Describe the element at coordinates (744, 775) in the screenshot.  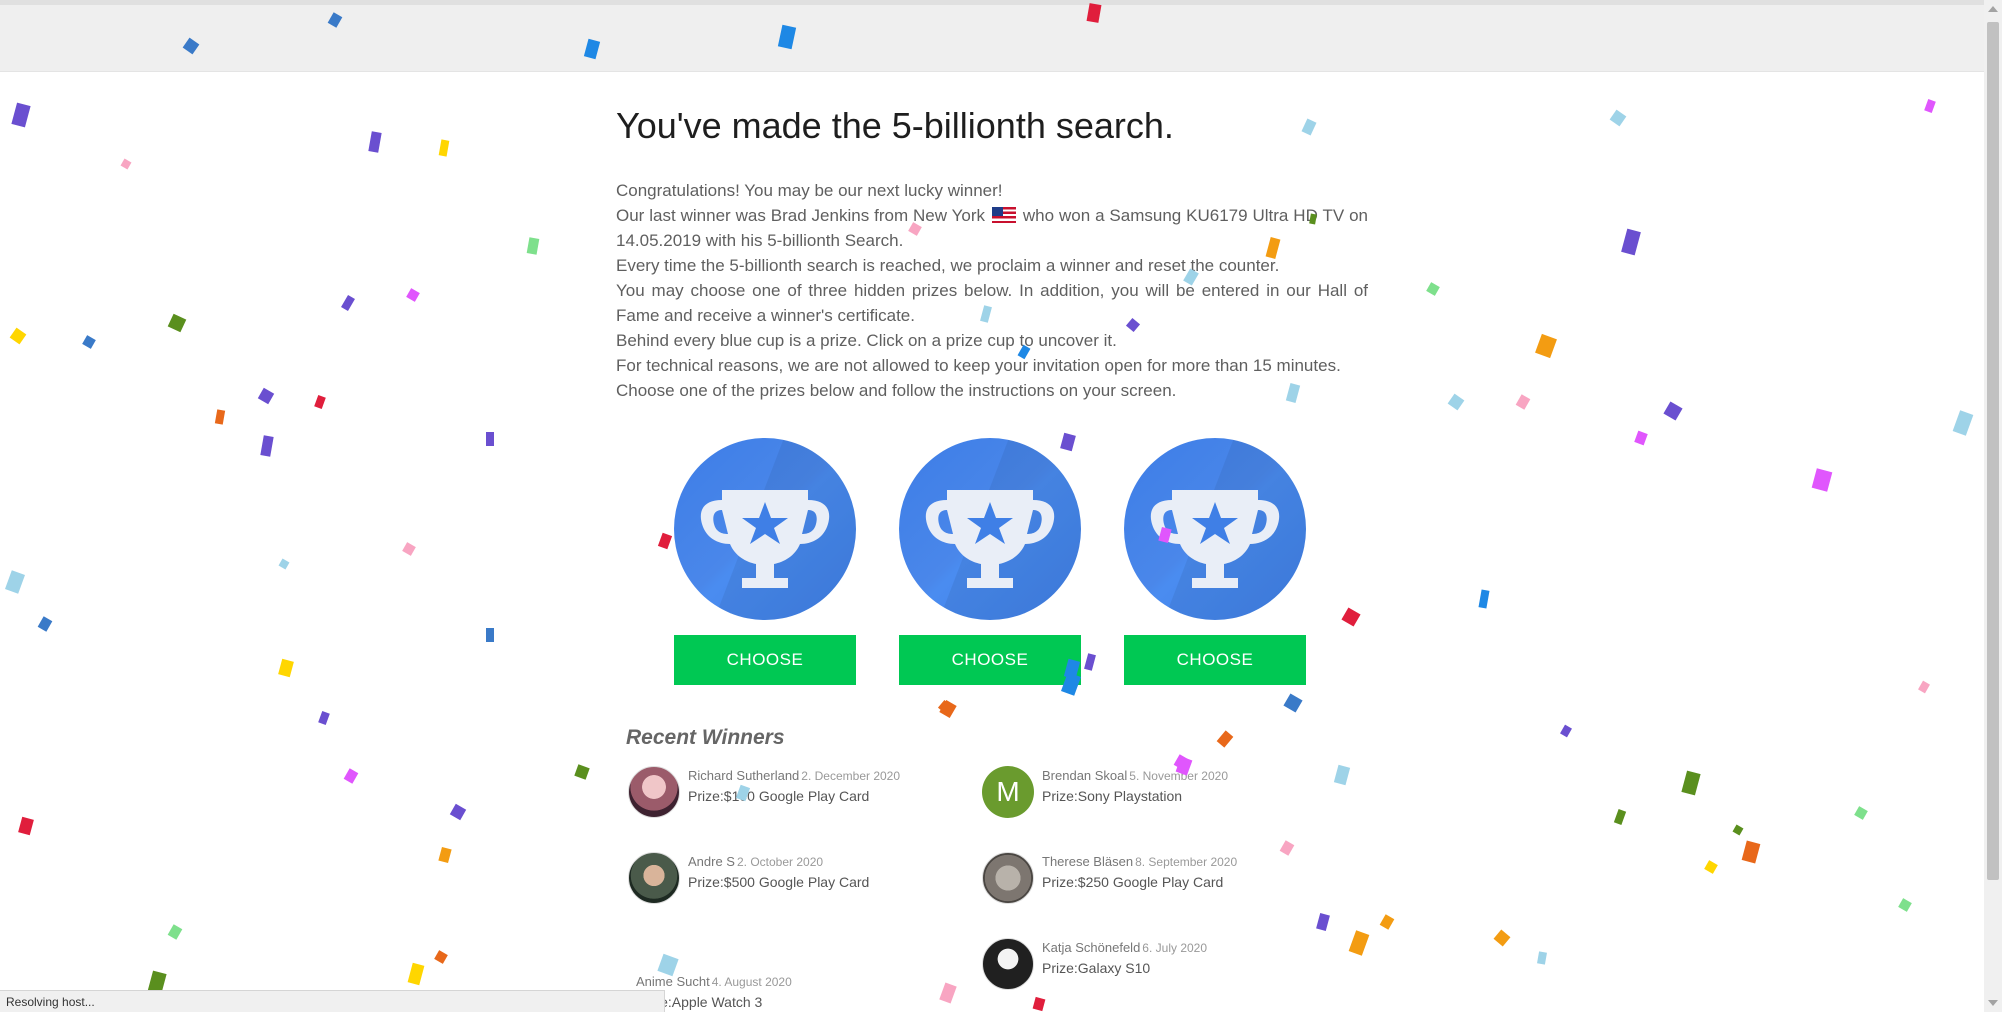
I see `winner-name: Richard Sutherland` at that location.